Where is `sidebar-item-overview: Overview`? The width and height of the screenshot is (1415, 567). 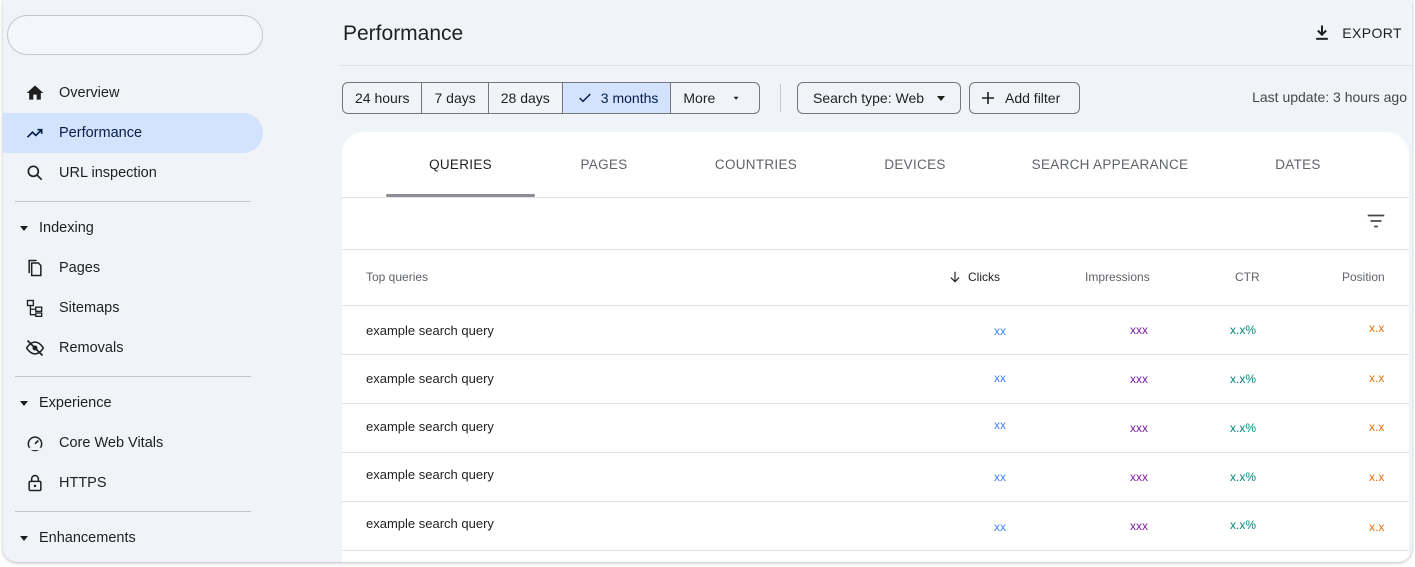
sidebar-item-overview: Overview is located at coordinates (133, 93).